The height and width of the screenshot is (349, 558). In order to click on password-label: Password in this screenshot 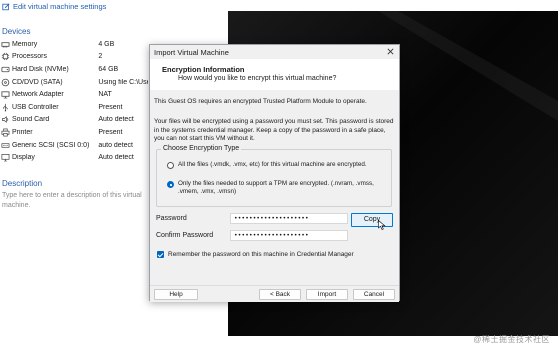, I will do `click(171, 218)`.